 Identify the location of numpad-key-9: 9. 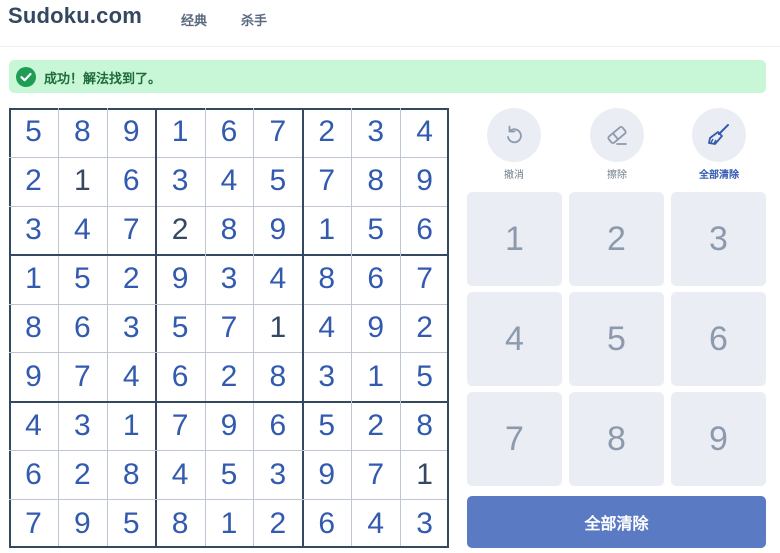
(718, 439).